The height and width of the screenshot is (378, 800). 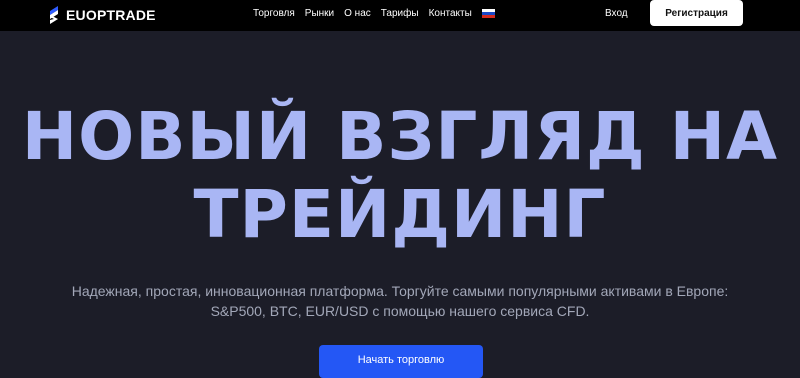 What do you see at coordinates (696, 13) in the screenshot?
I see `register-button: Регистрация` at bounding box center [696, 13].